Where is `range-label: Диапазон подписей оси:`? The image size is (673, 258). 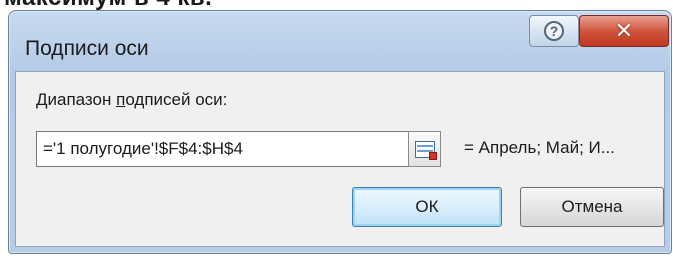 range-label: Диапазон подписей оси: is located at coordinates (131, 100).